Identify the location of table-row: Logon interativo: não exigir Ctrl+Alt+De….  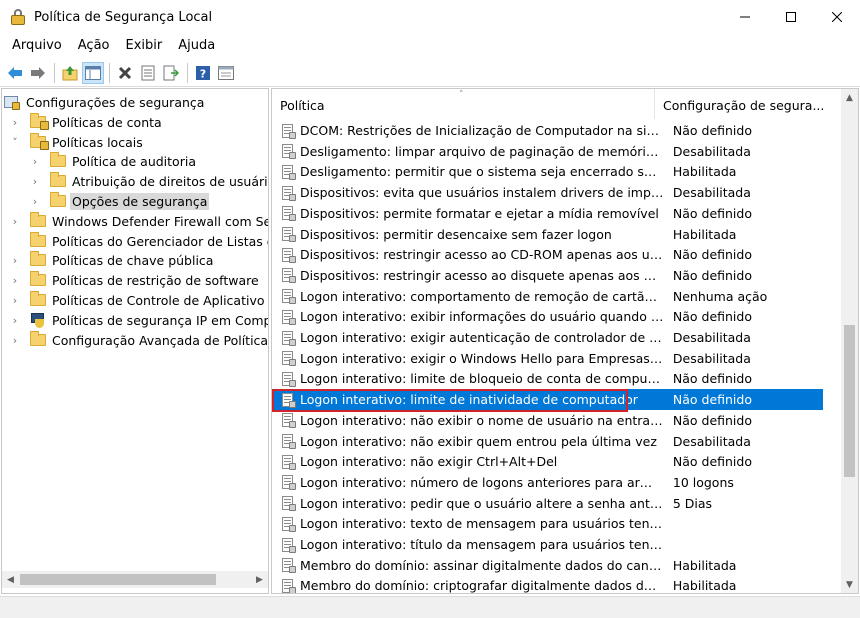
(547, 461).